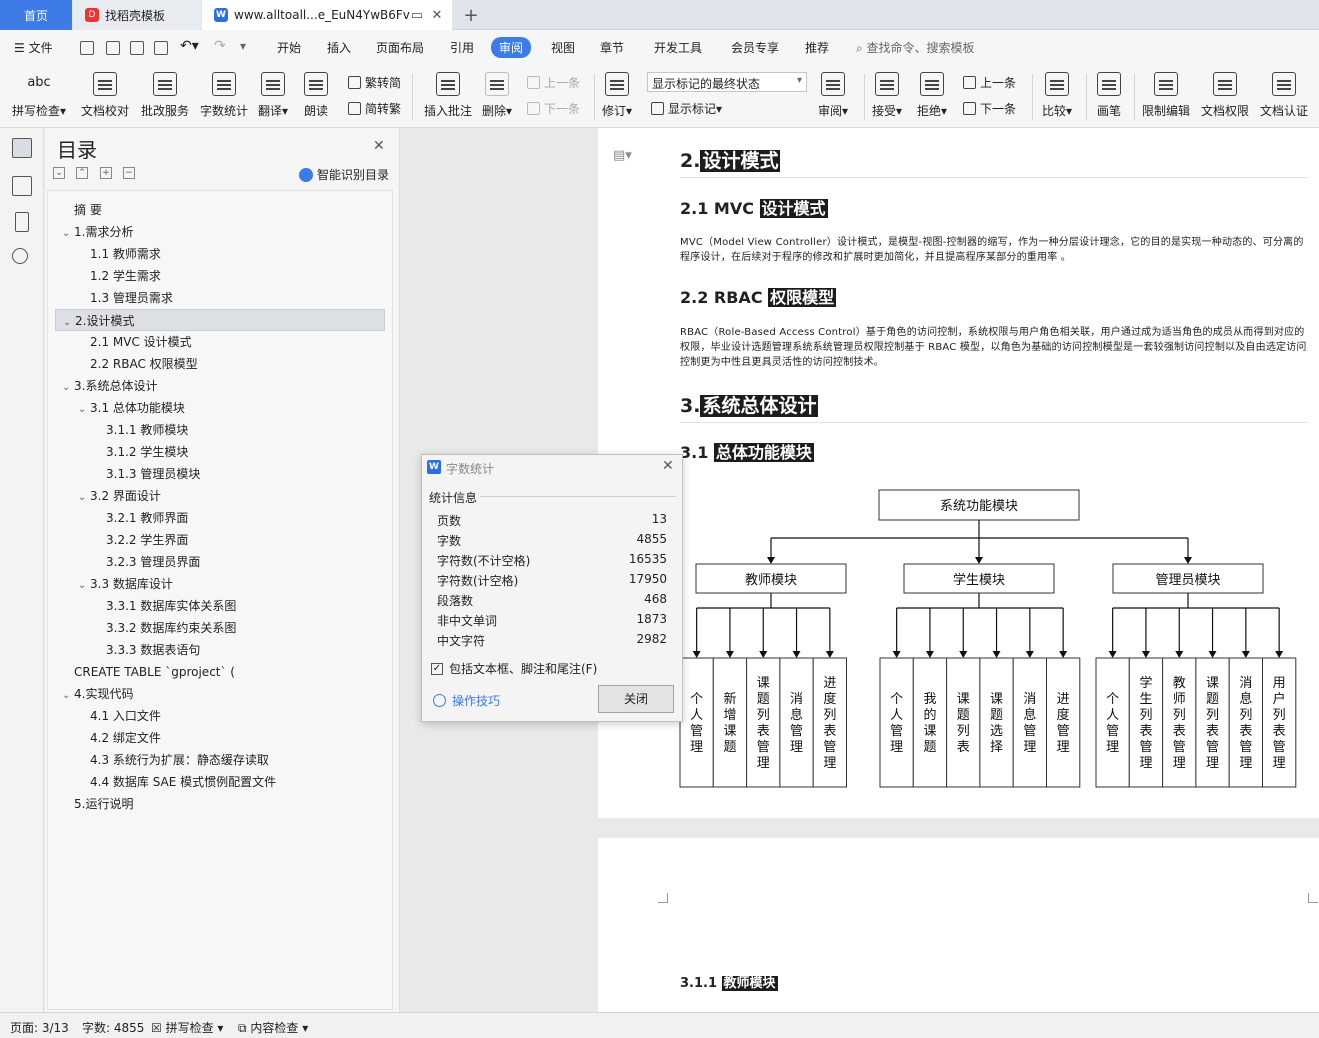  Describe the element at coordinates (82, 173) in the screenshot. I see `collapse-all-icon: ⌃` at that location.